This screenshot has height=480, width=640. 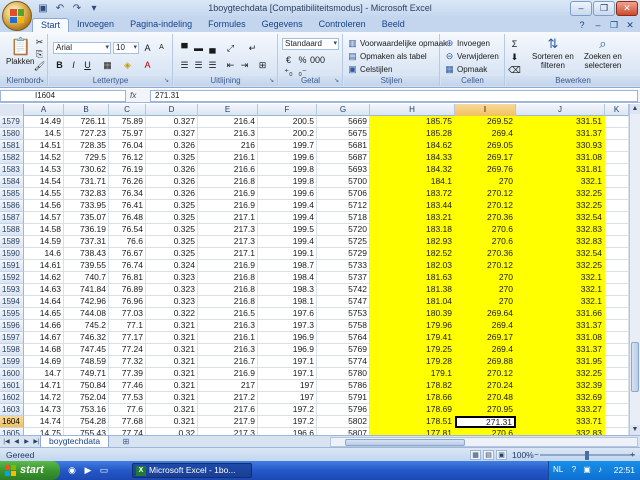 I want to click on cell: 76.41, so click(x=127, y=206).